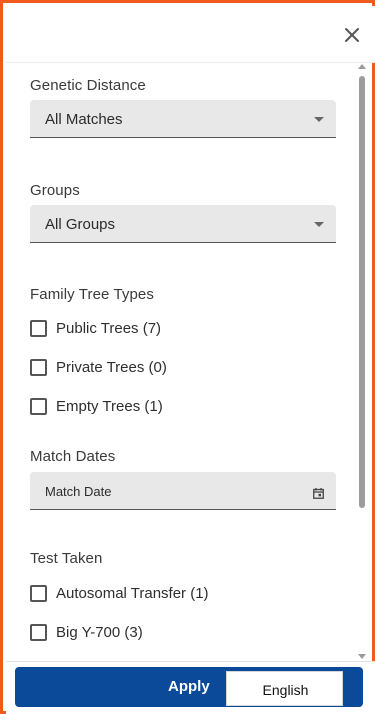  I want to click on match-dates-label: Match Dates, so click(73, 456).